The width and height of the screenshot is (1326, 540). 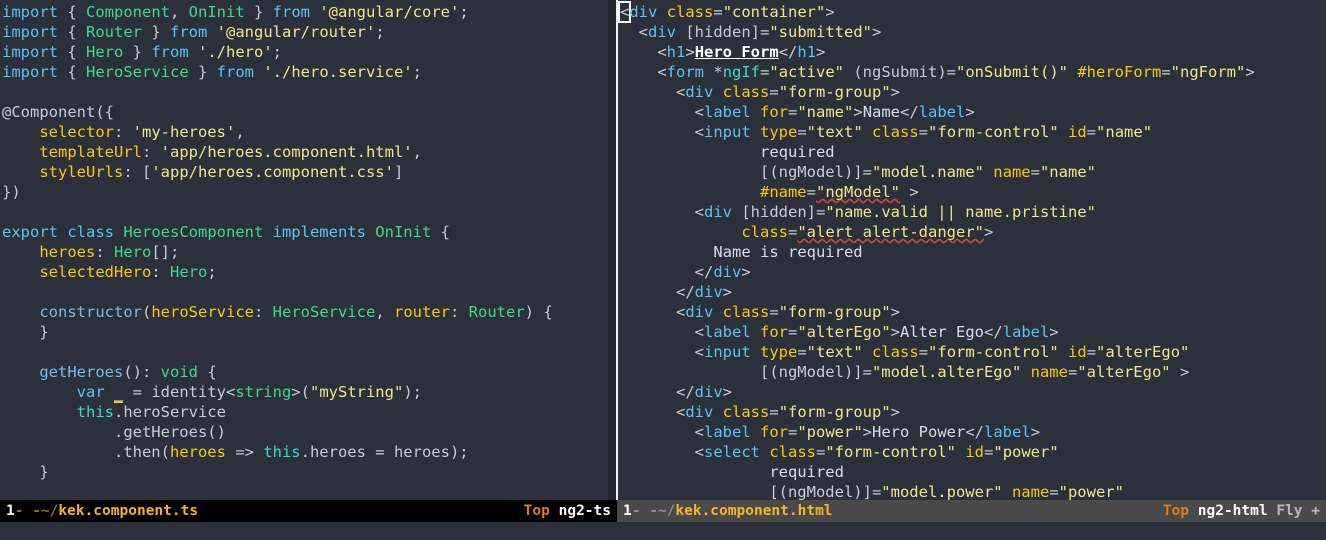 What do you see at coordinates (1298, 511) in the screenshot?
I see `modeline-minor-modes: Fly +` at bounding box center [1298, 511].